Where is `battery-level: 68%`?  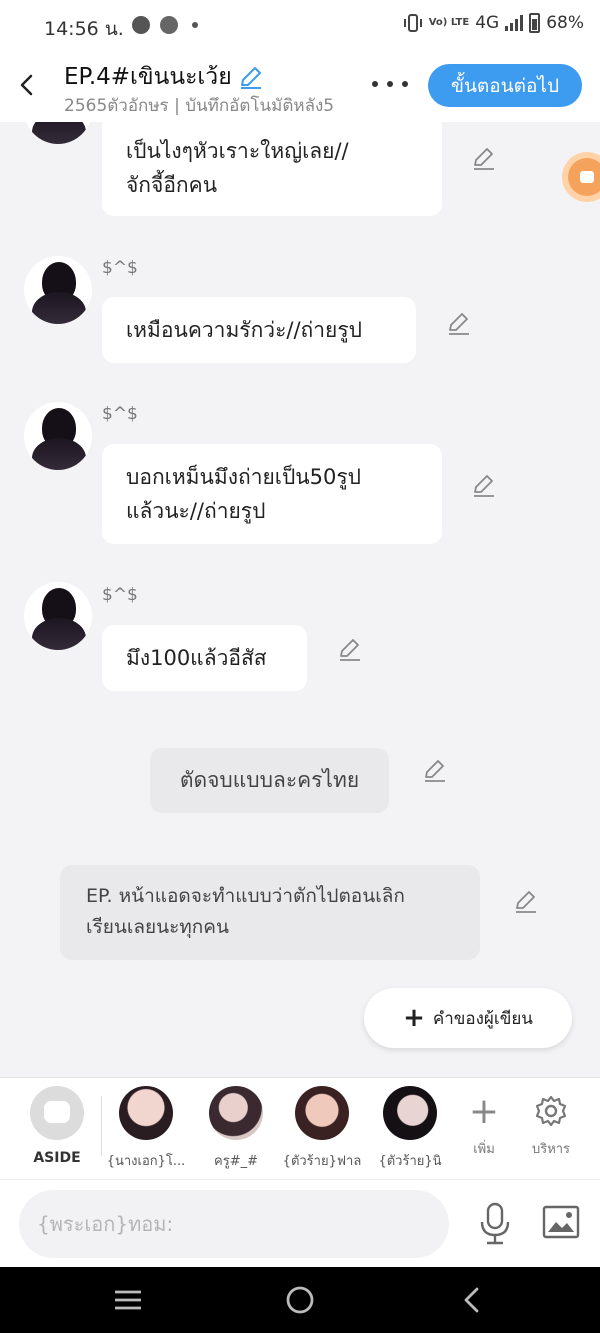
battery-level: 68% is located at coordinates (565, 23).